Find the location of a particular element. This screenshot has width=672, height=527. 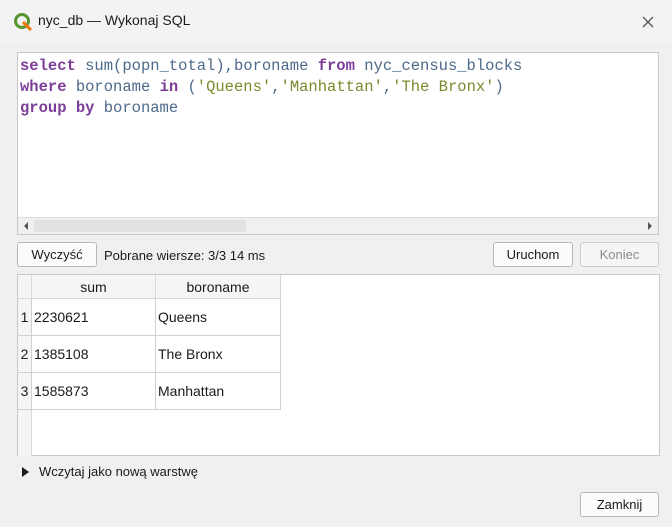

sql-token: 'The Bronx' is located at coordinates (443, 87).